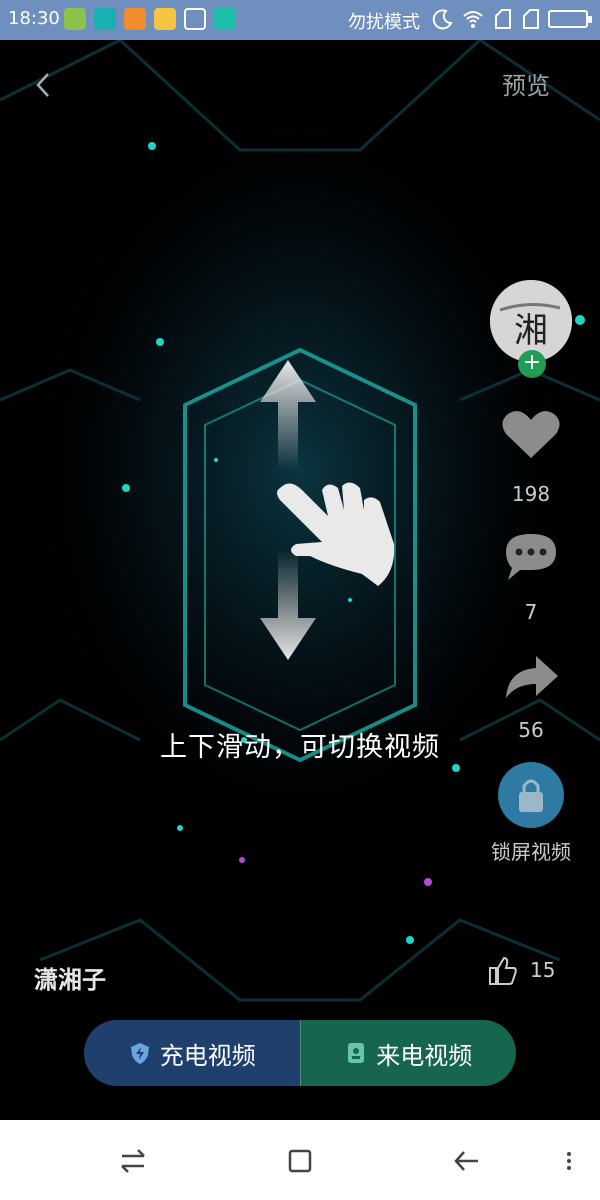  Describe the element at coordinates (424, 1055) in the screenshot. I see `call-video-label: 来电视频` at that location.